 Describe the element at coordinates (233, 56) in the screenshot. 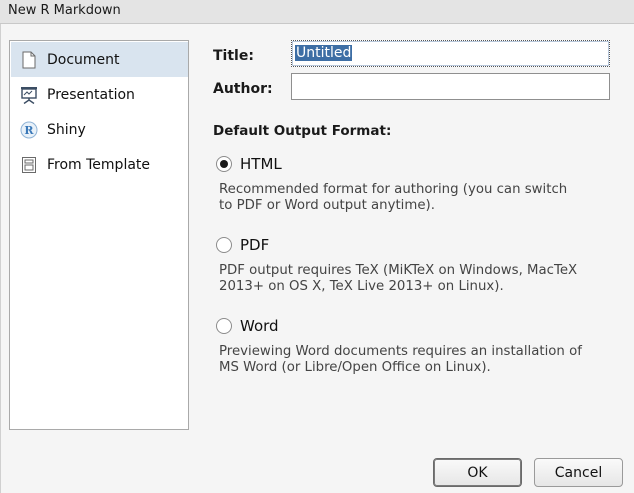

I see `title-label: Title:` at that location.